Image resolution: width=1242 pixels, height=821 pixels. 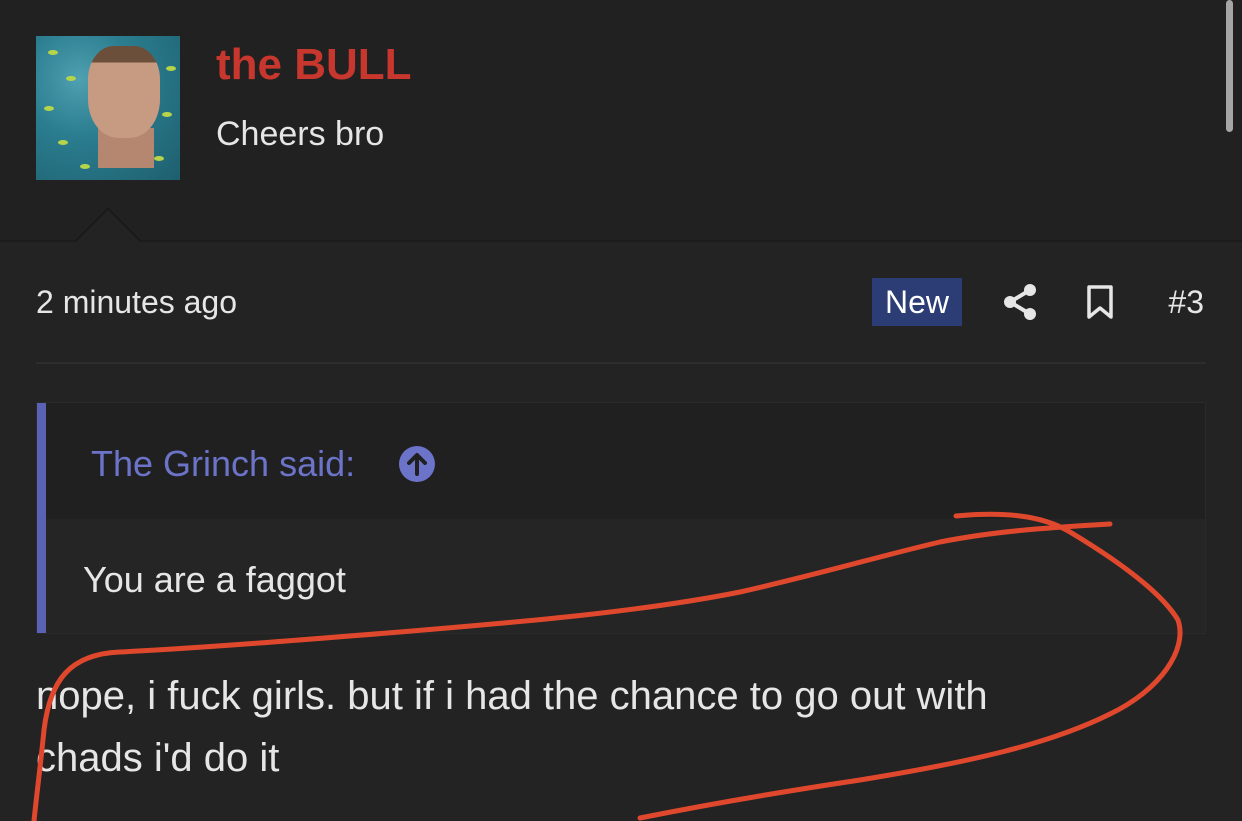 What do you see at coordinates (1229, 66) in the screenshot?
I see `scrollbar` at bounding box center [1229, 66].